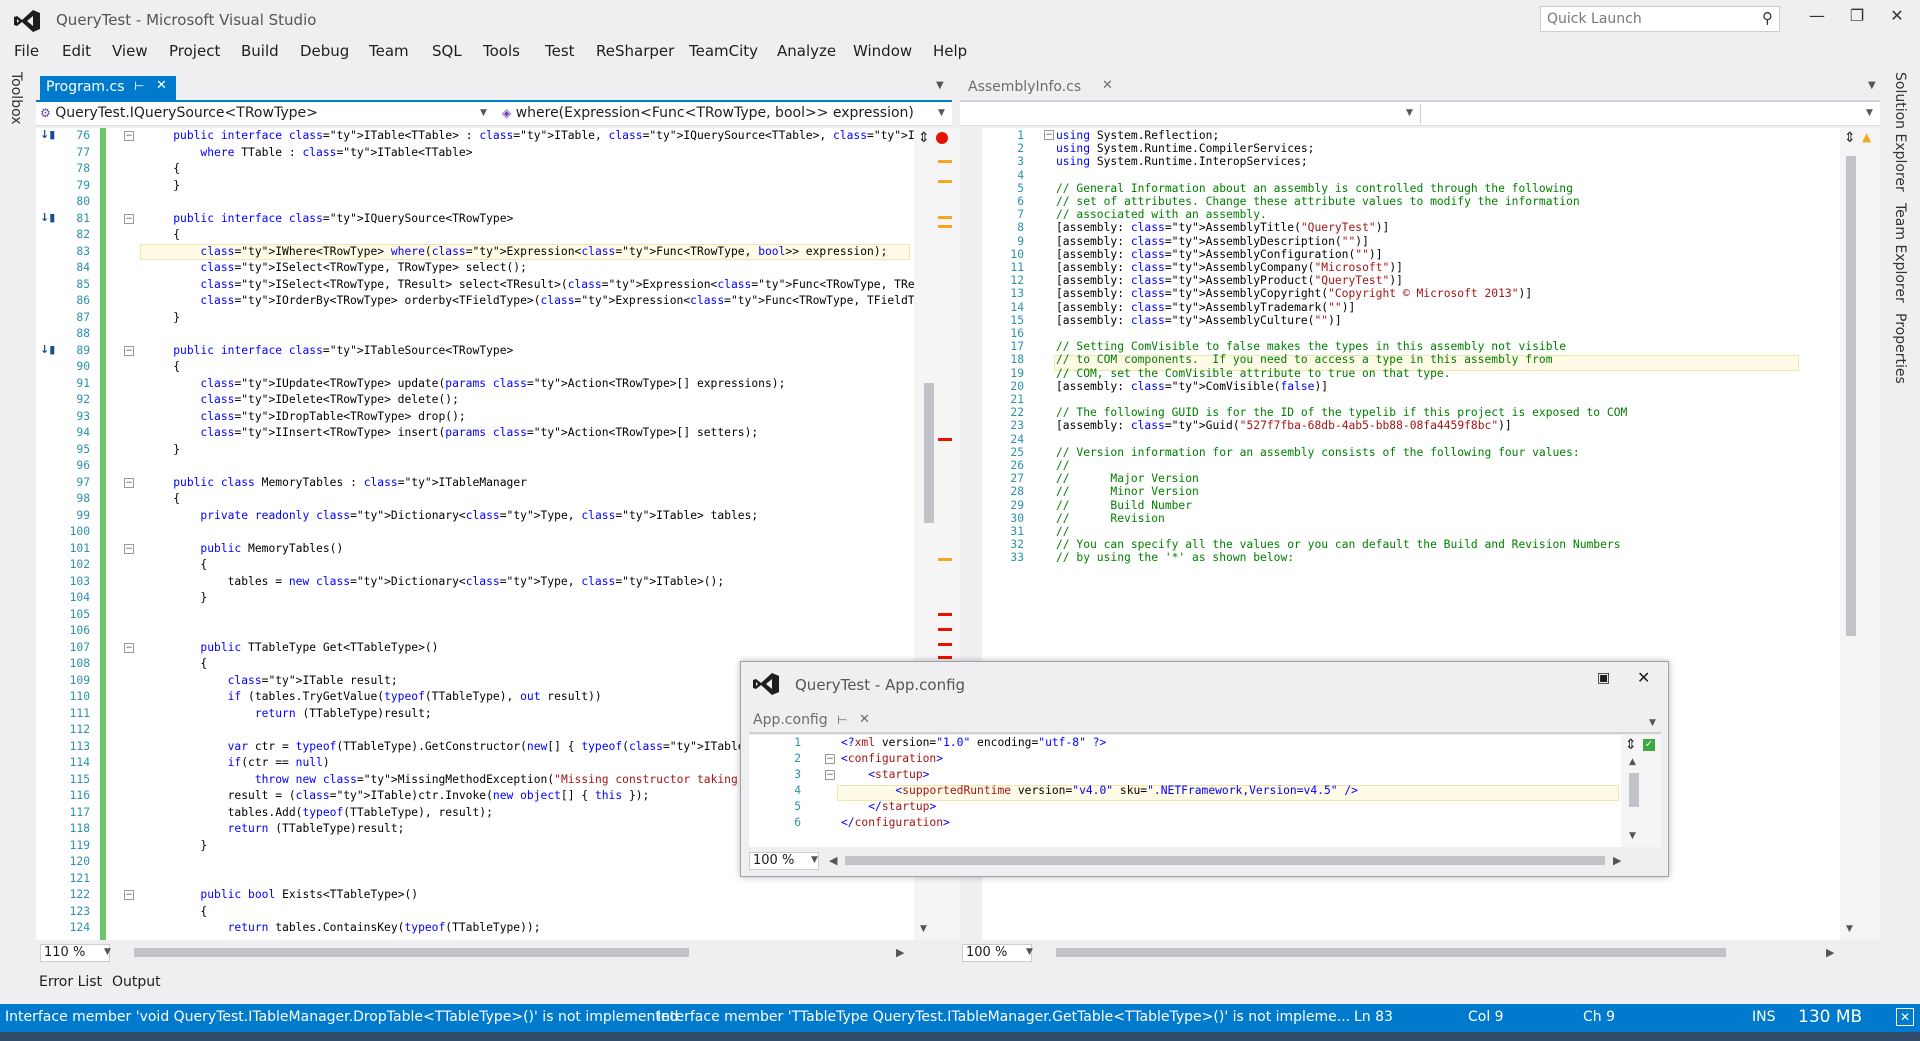 The height and width of the screenshot is (1041, 1920). What do you see at coordinates (302, 400) in the screenshot?
I see `code-line: class="ty">IDelete<TRowType> delete();` at bounding box center [302, 400].